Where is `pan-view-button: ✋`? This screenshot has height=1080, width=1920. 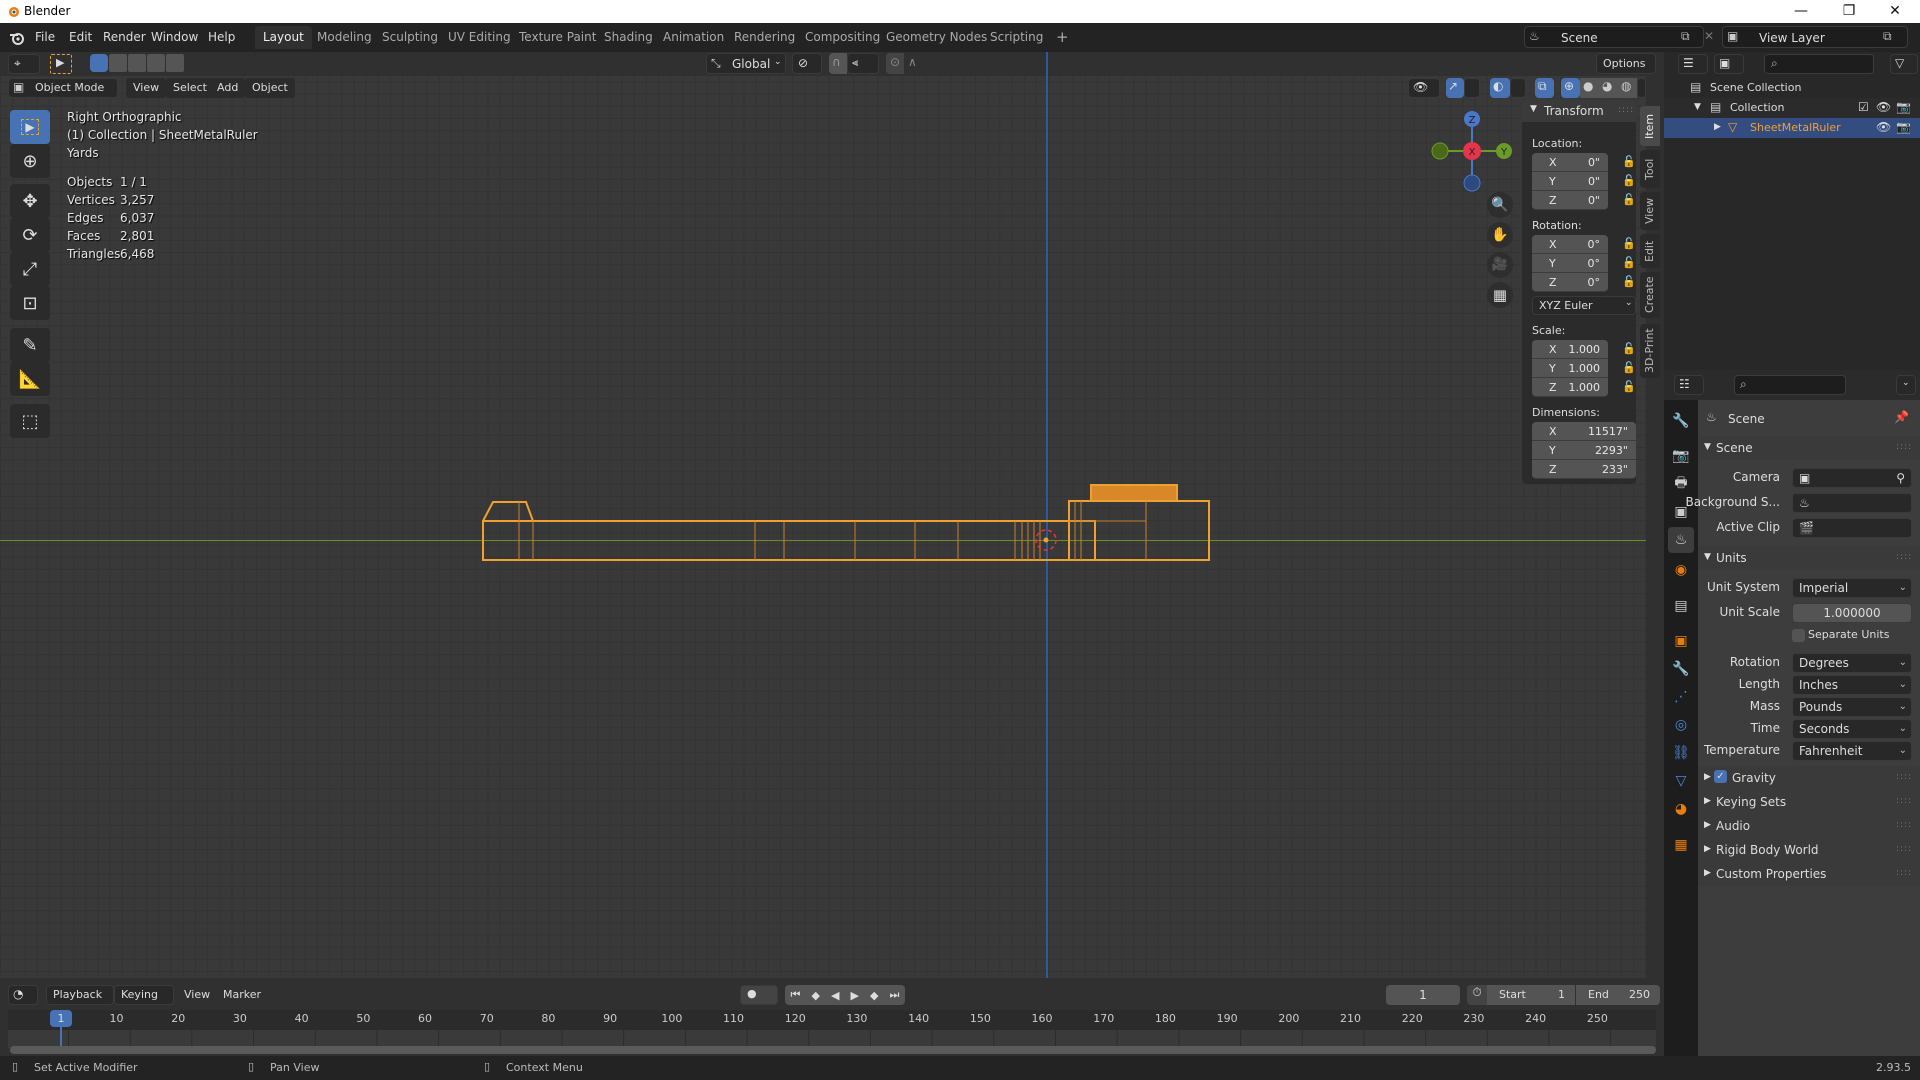 pan-view-button: ✋ is located at coordinates (1500, 235).